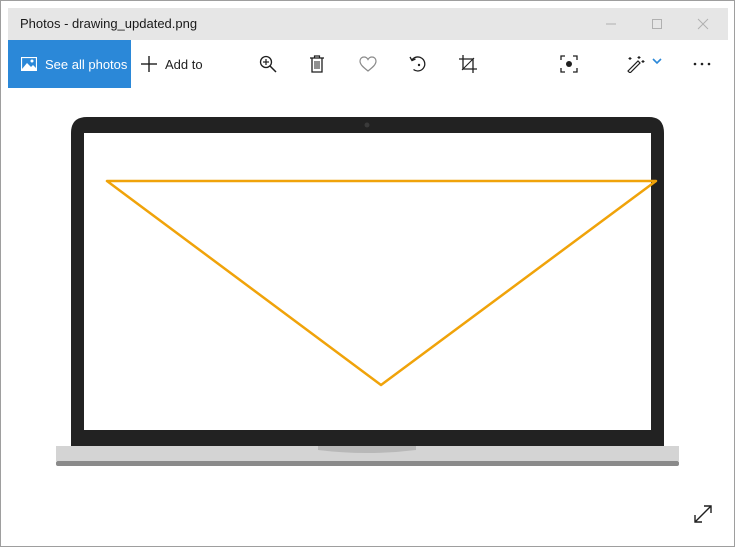 The image size is (737, 549). I want to click on trash-icon, so click(317, 64).